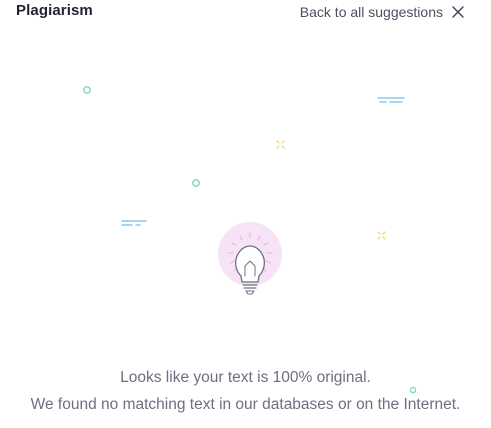  I want to click on lightbulb-icon, so click(250, 258).